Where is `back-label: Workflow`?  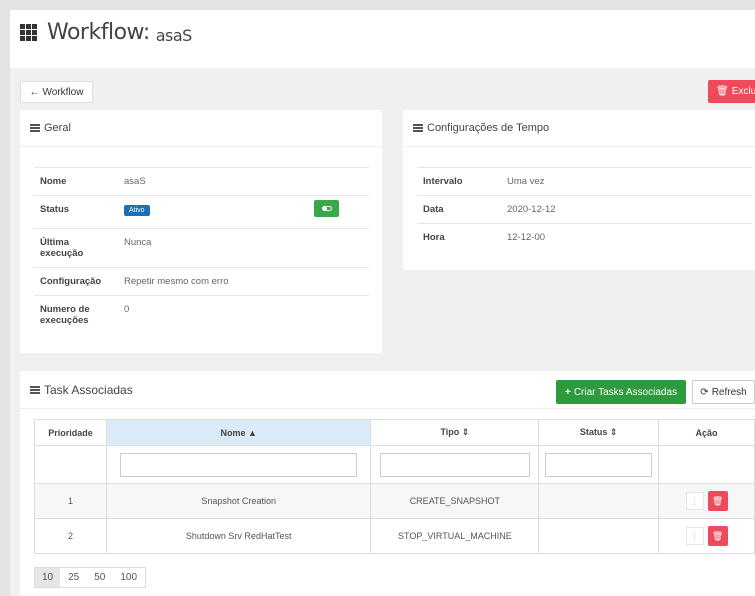
back-label: Workflow is located at coordinates (63, 92).